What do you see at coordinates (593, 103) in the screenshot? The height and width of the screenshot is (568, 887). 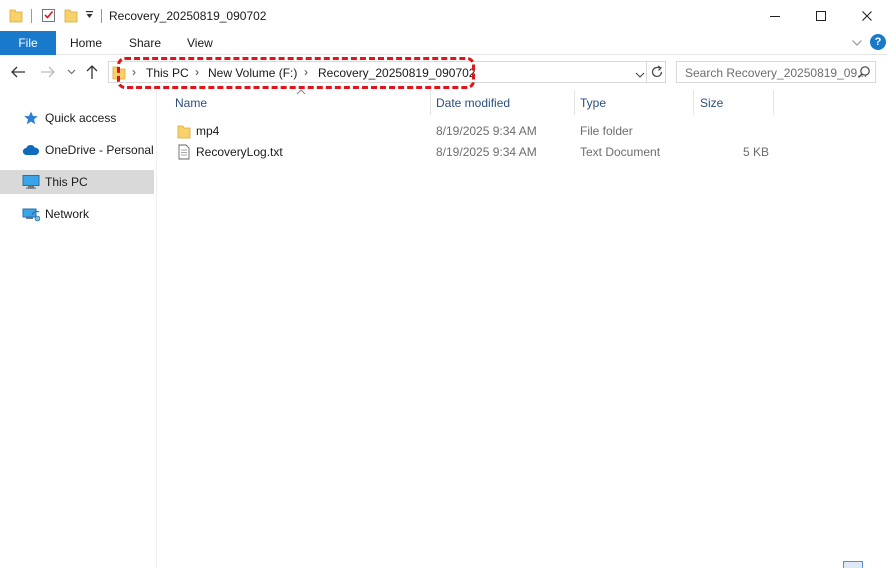 I see `column-header-type: Type` at bounding box center [593, 103].